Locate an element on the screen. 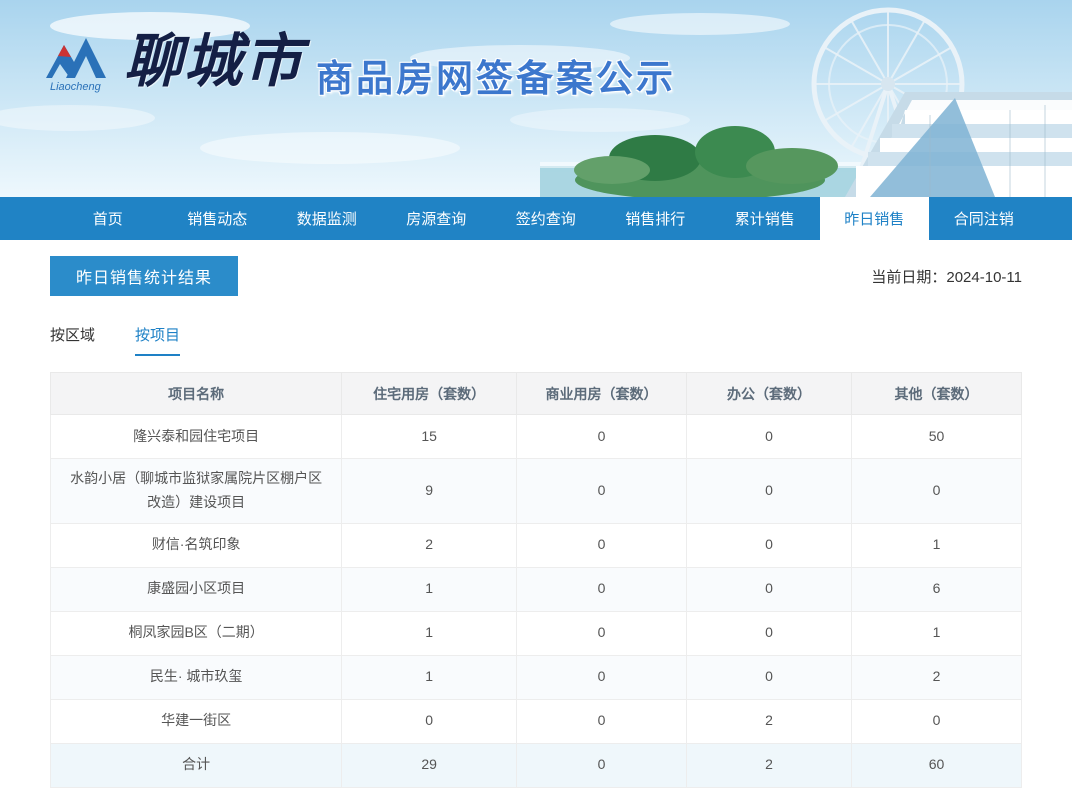  nav-item-listing-query: 房源查询 is located at coordinates (437, 218).